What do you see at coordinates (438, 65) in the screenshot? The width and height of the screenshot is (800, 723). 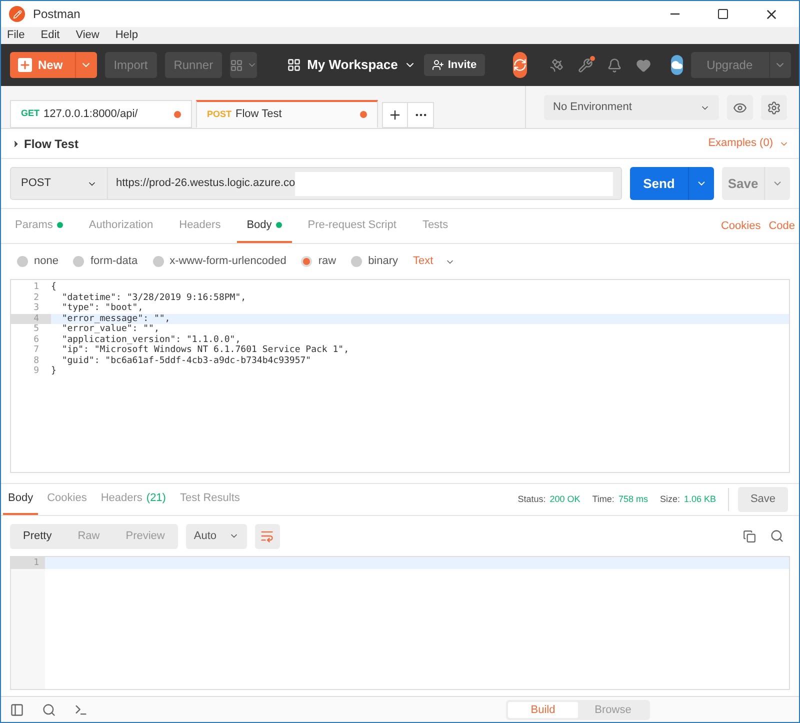 I see `add-user-icon` at bounding box center [438, 65].